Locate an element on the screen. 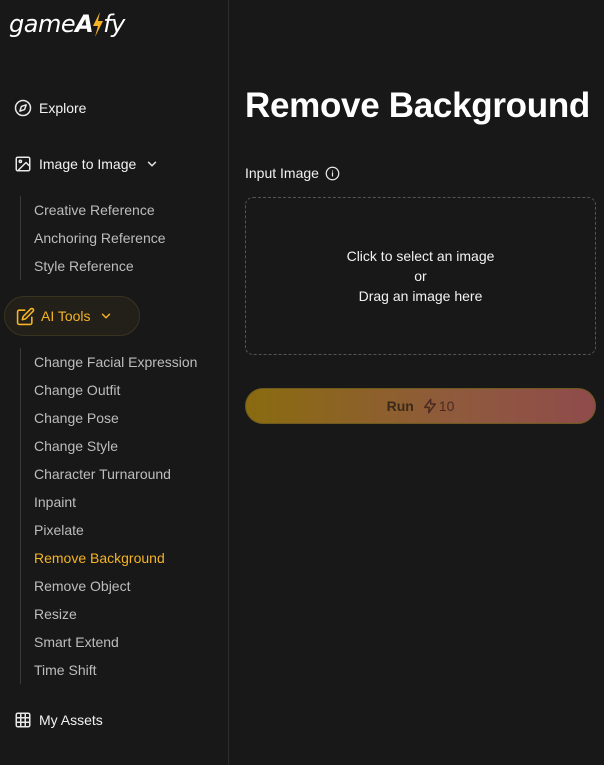  submenu-item: Change Facial Expression is located at coordinates (109, 362).